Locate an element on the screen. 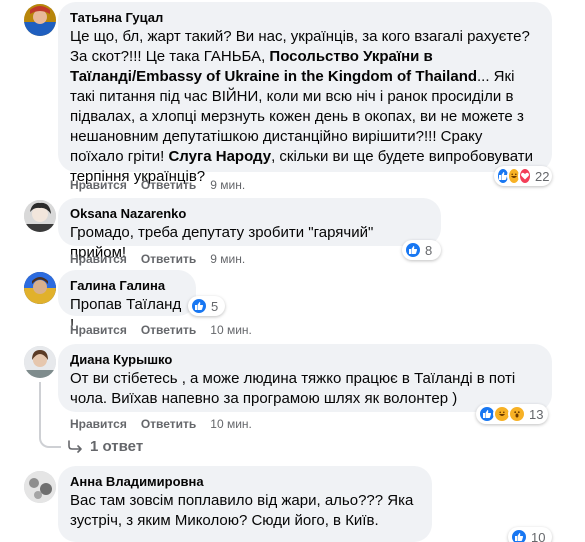 Image resolution: width=585 pixels, height=542 pixels. reaction-count: 8 is located at coordinates (429, 250).